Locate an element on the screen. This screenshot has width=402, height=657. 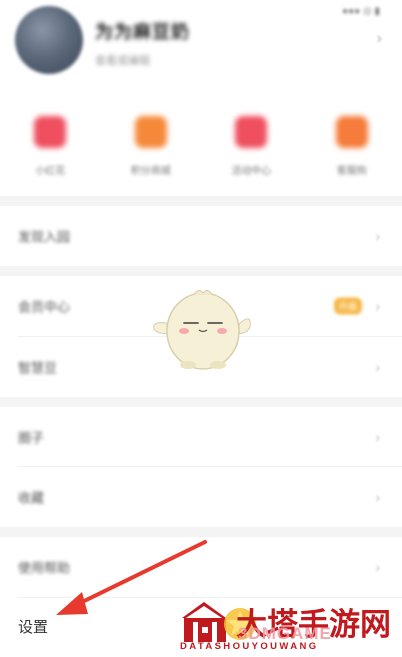
menu-item-label: 智慧豆 is located at coordinates (38, 368).